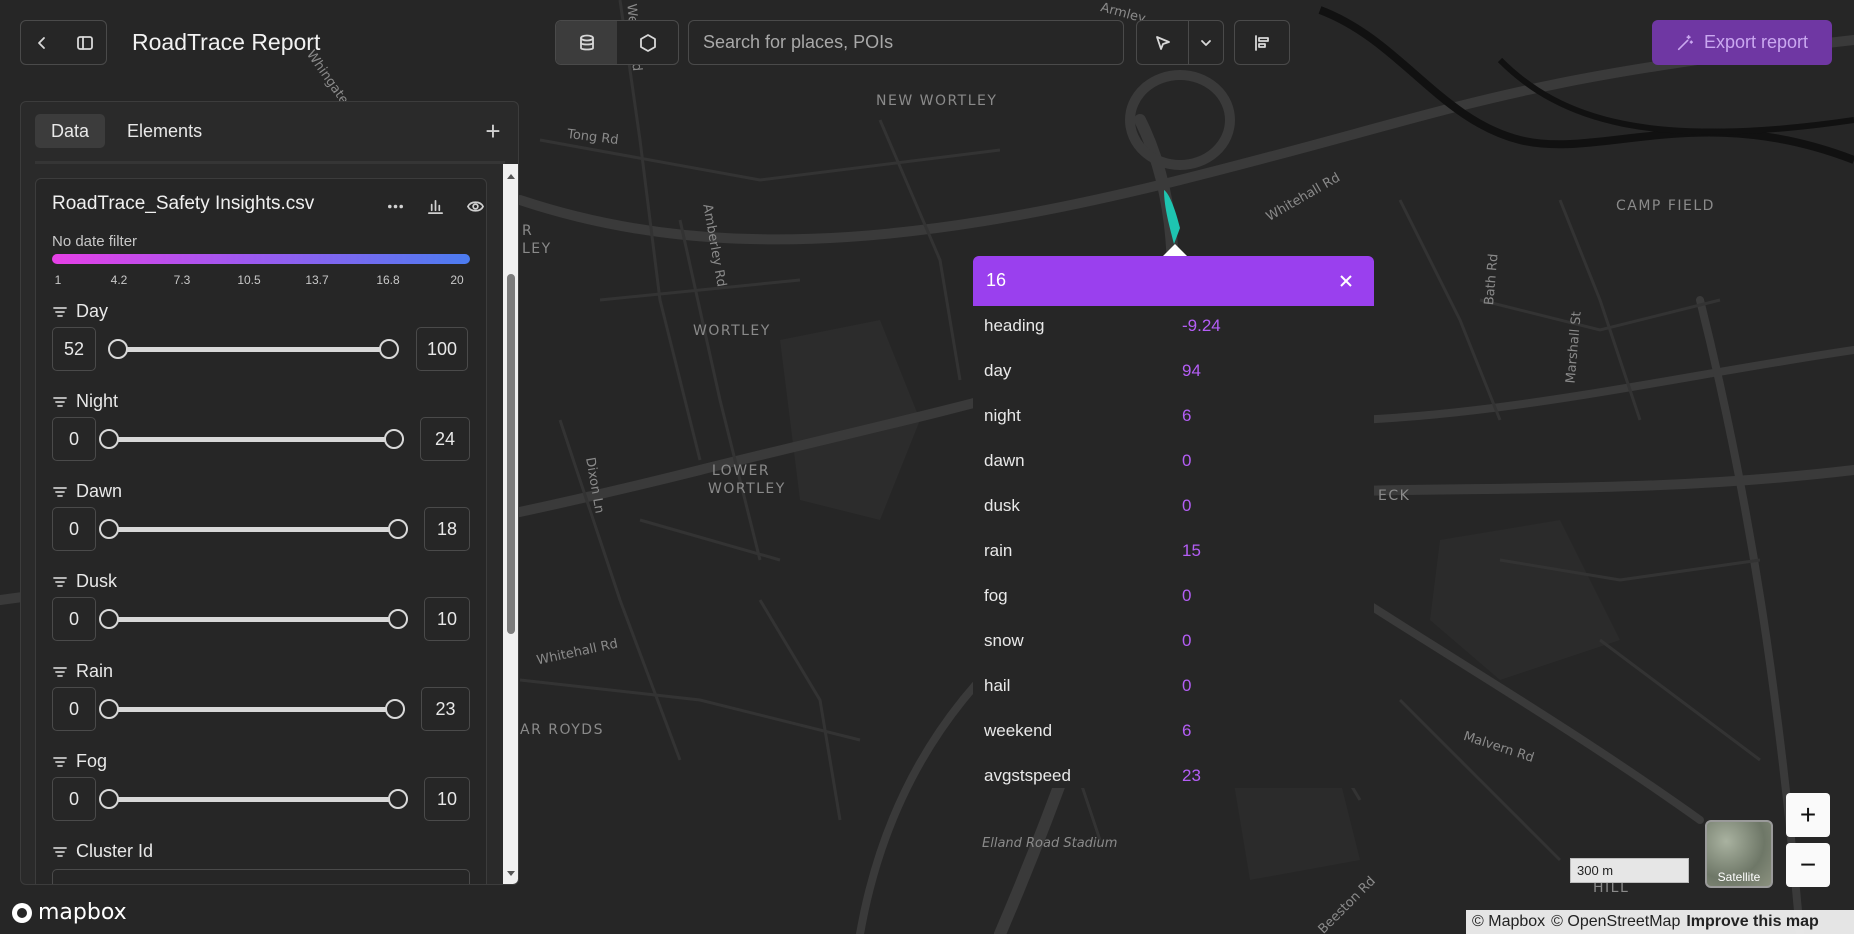 Image resolution: width=1854 pixels, height=934 pixels. What do you see at coordinates (102, 851) in the screenshot?
I see `filter-label-row: Cluster Id` at bounding box center [102, 851].